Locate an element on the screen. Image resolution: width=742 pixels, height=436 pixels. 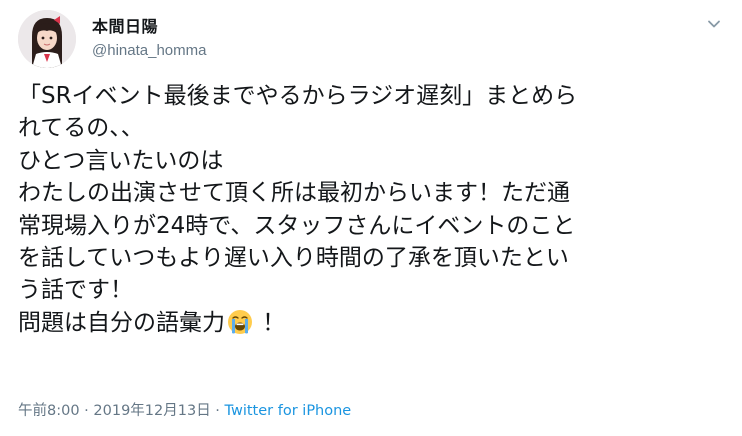
tweet-source-link: Twitter for iPhone is located at coordinates (288, 411).